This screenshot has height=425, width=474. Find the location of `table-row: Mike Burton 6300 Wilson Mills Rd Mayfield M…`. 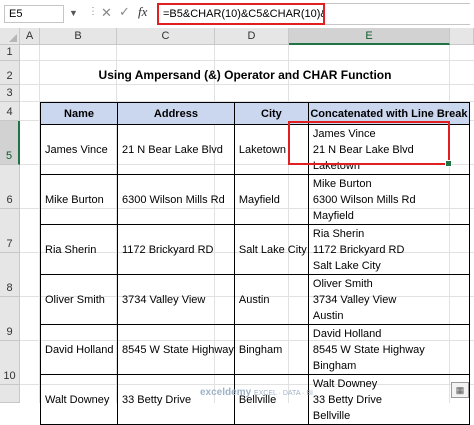

table-row: Mike Burton 6300 Wilson Mills Rd Mayfield M… is located at coordinates (255, 199).